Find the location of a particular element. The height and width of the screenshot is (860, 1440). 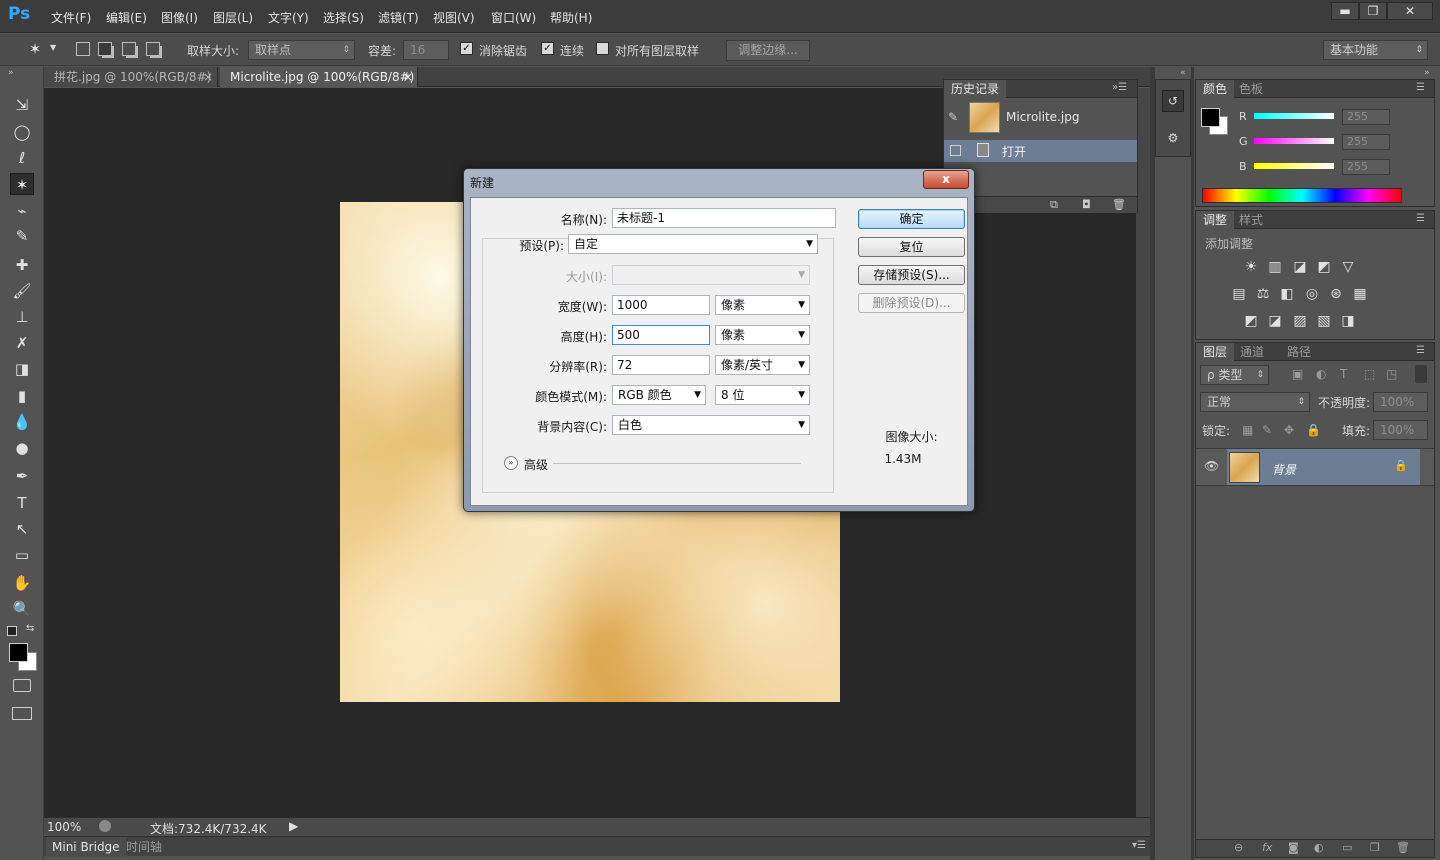

panel-menu-icon: »☰ is located at coordinates (1119, 87).